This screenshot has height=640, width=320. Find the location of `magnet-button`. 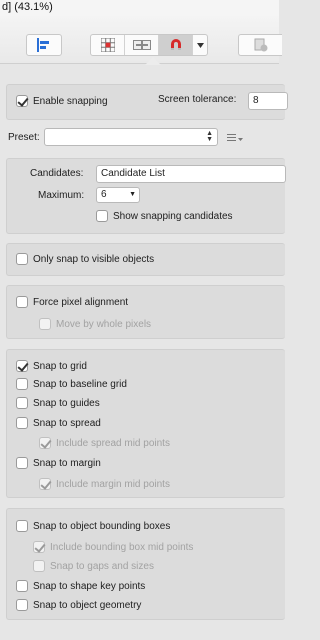

magnet-button is located at coordinates (176, 45).